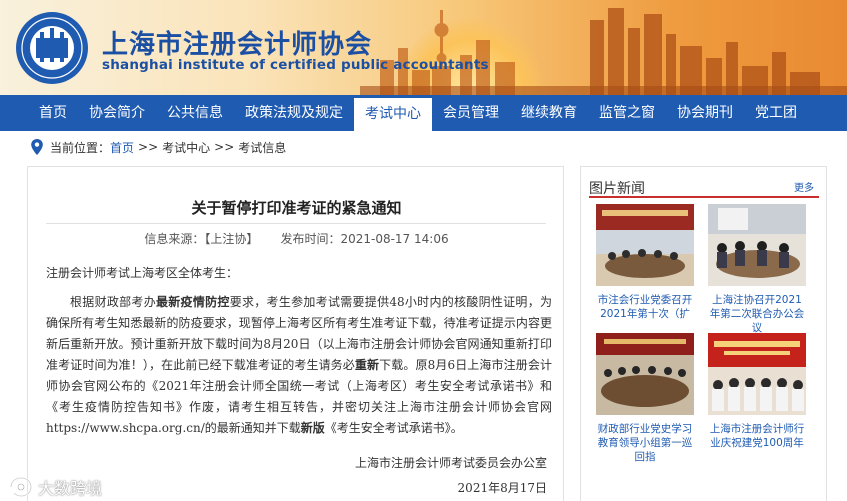 This screenshot has height=501, width=847. What do you see at coordinates (450, 463) in the screenshot?
I see `signature-organization: 上海市注册会计师考试委员会办公室` at bounding box center [450, 463].